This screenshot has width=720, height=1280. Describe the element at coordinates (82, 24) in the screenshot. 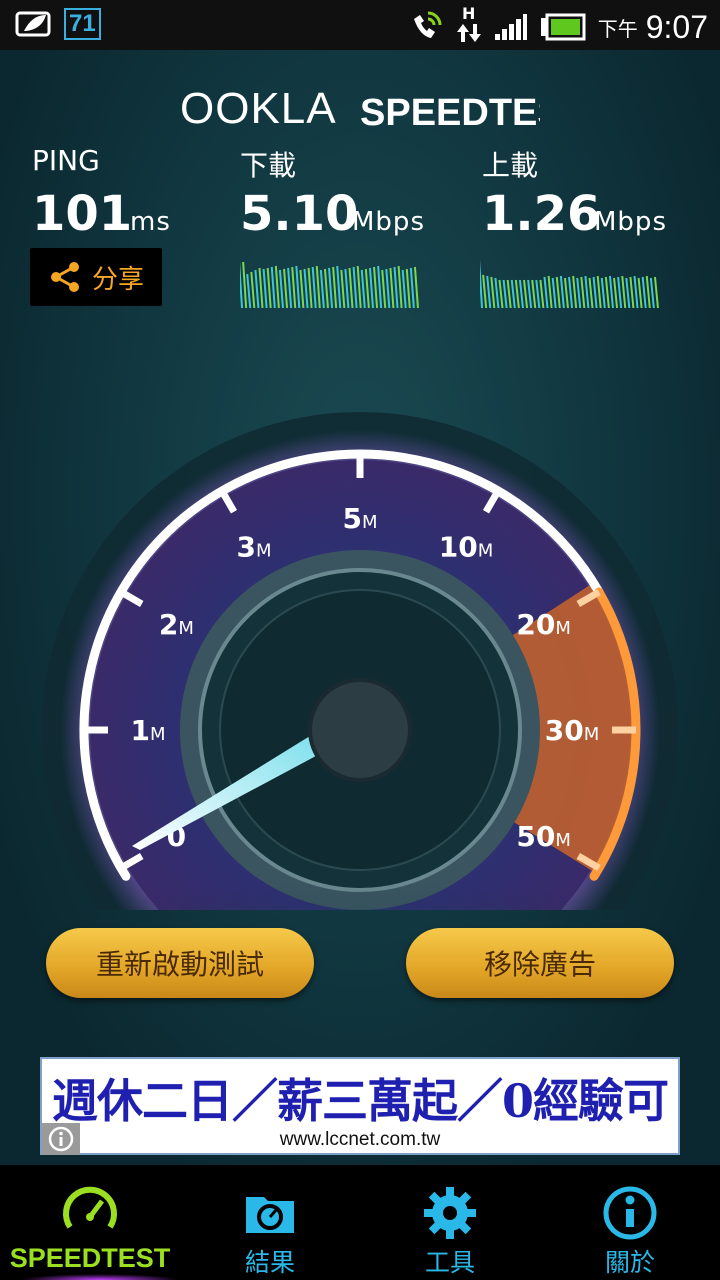

I see `notification-badge: 71` at that location.